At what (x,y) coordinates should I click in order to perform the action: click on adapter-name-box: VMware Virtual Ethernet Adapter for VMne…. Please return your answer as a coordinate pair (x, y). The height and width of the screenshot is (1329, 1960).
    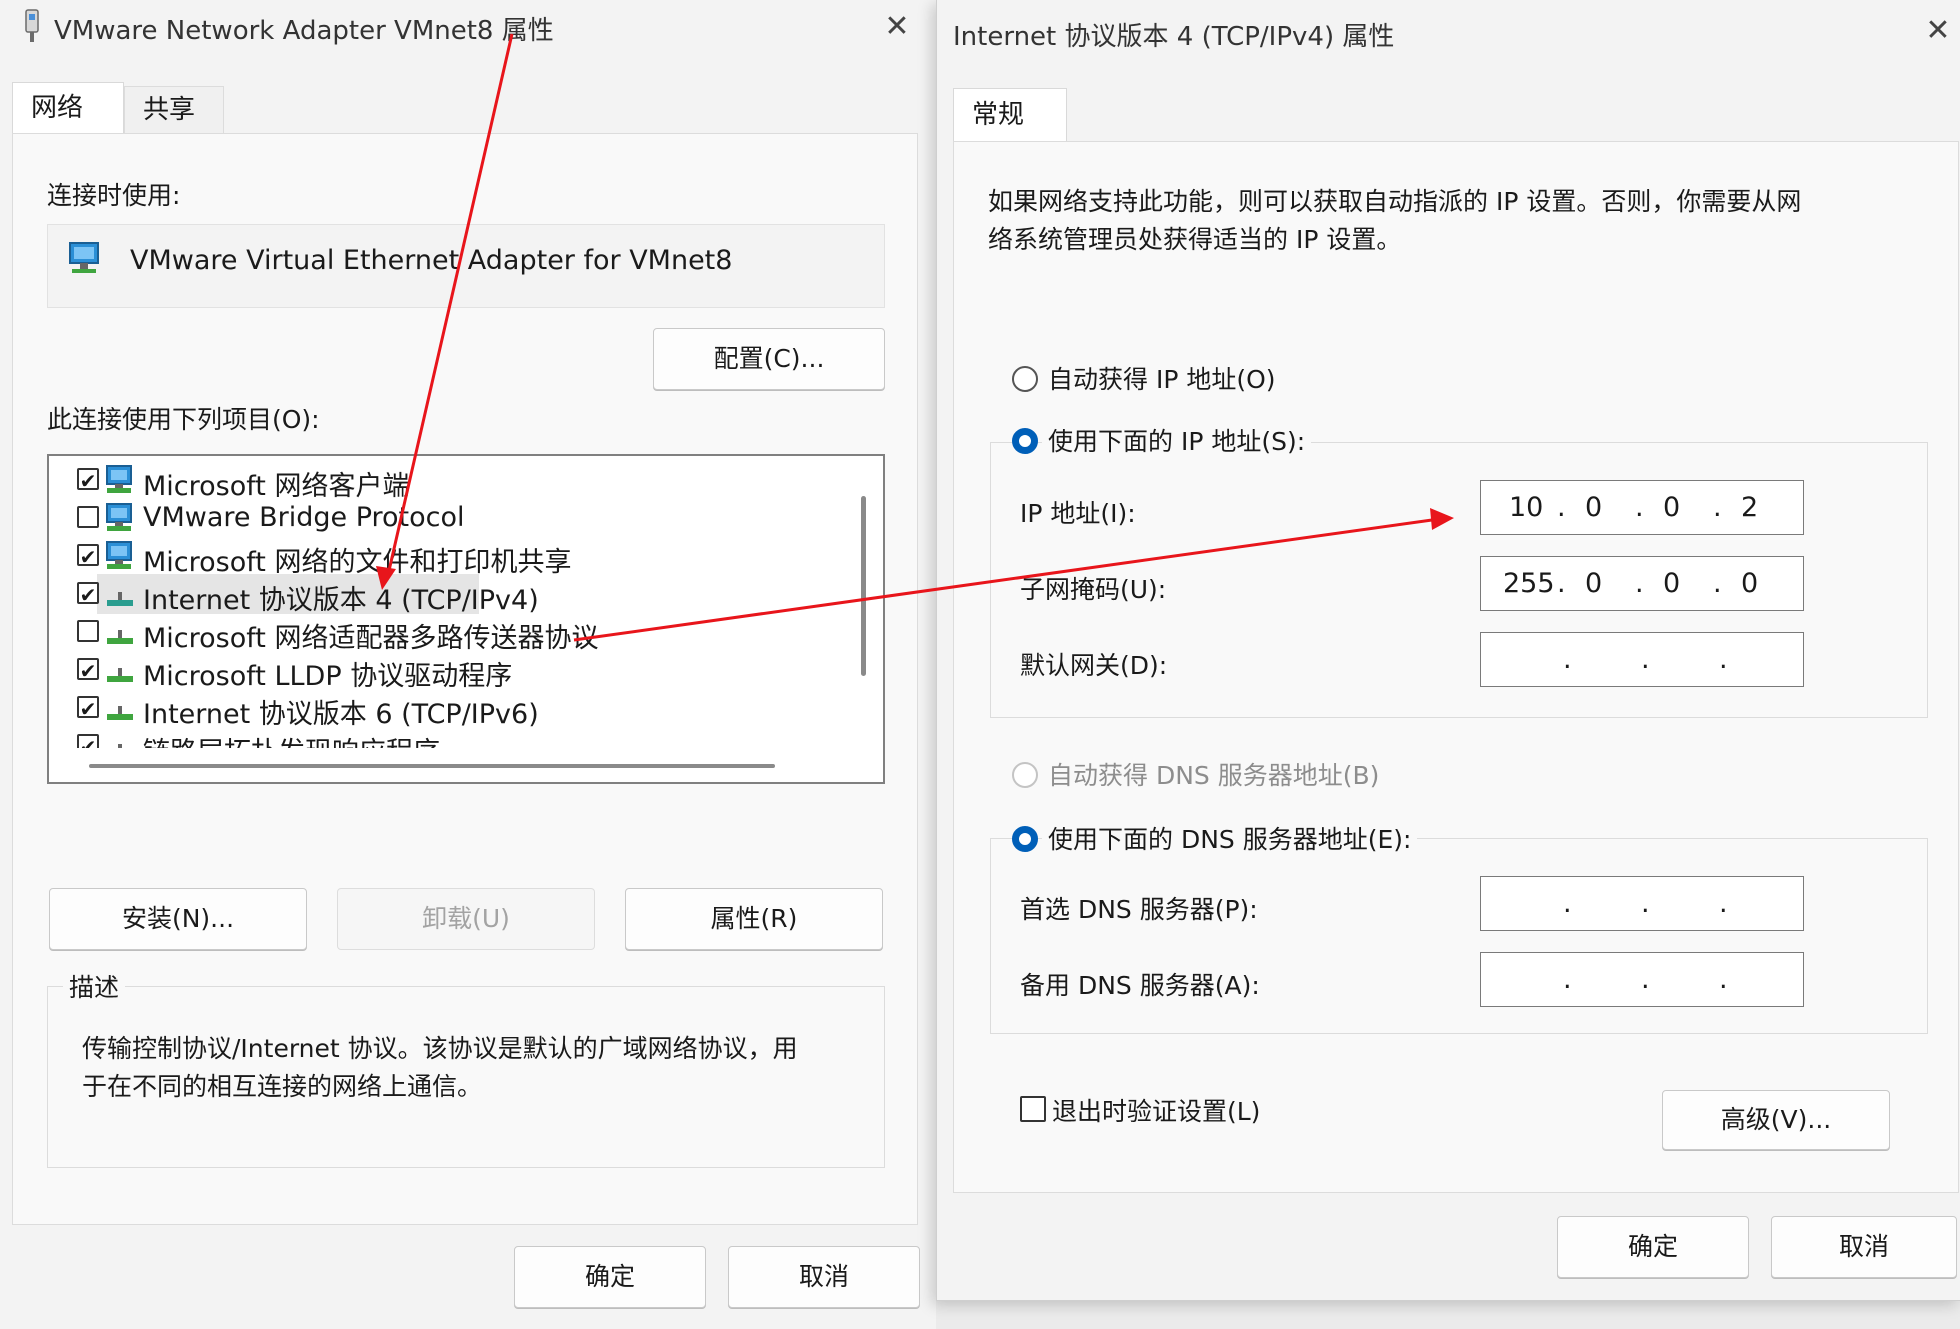
    Looking at the image, I should click on (466, 266).